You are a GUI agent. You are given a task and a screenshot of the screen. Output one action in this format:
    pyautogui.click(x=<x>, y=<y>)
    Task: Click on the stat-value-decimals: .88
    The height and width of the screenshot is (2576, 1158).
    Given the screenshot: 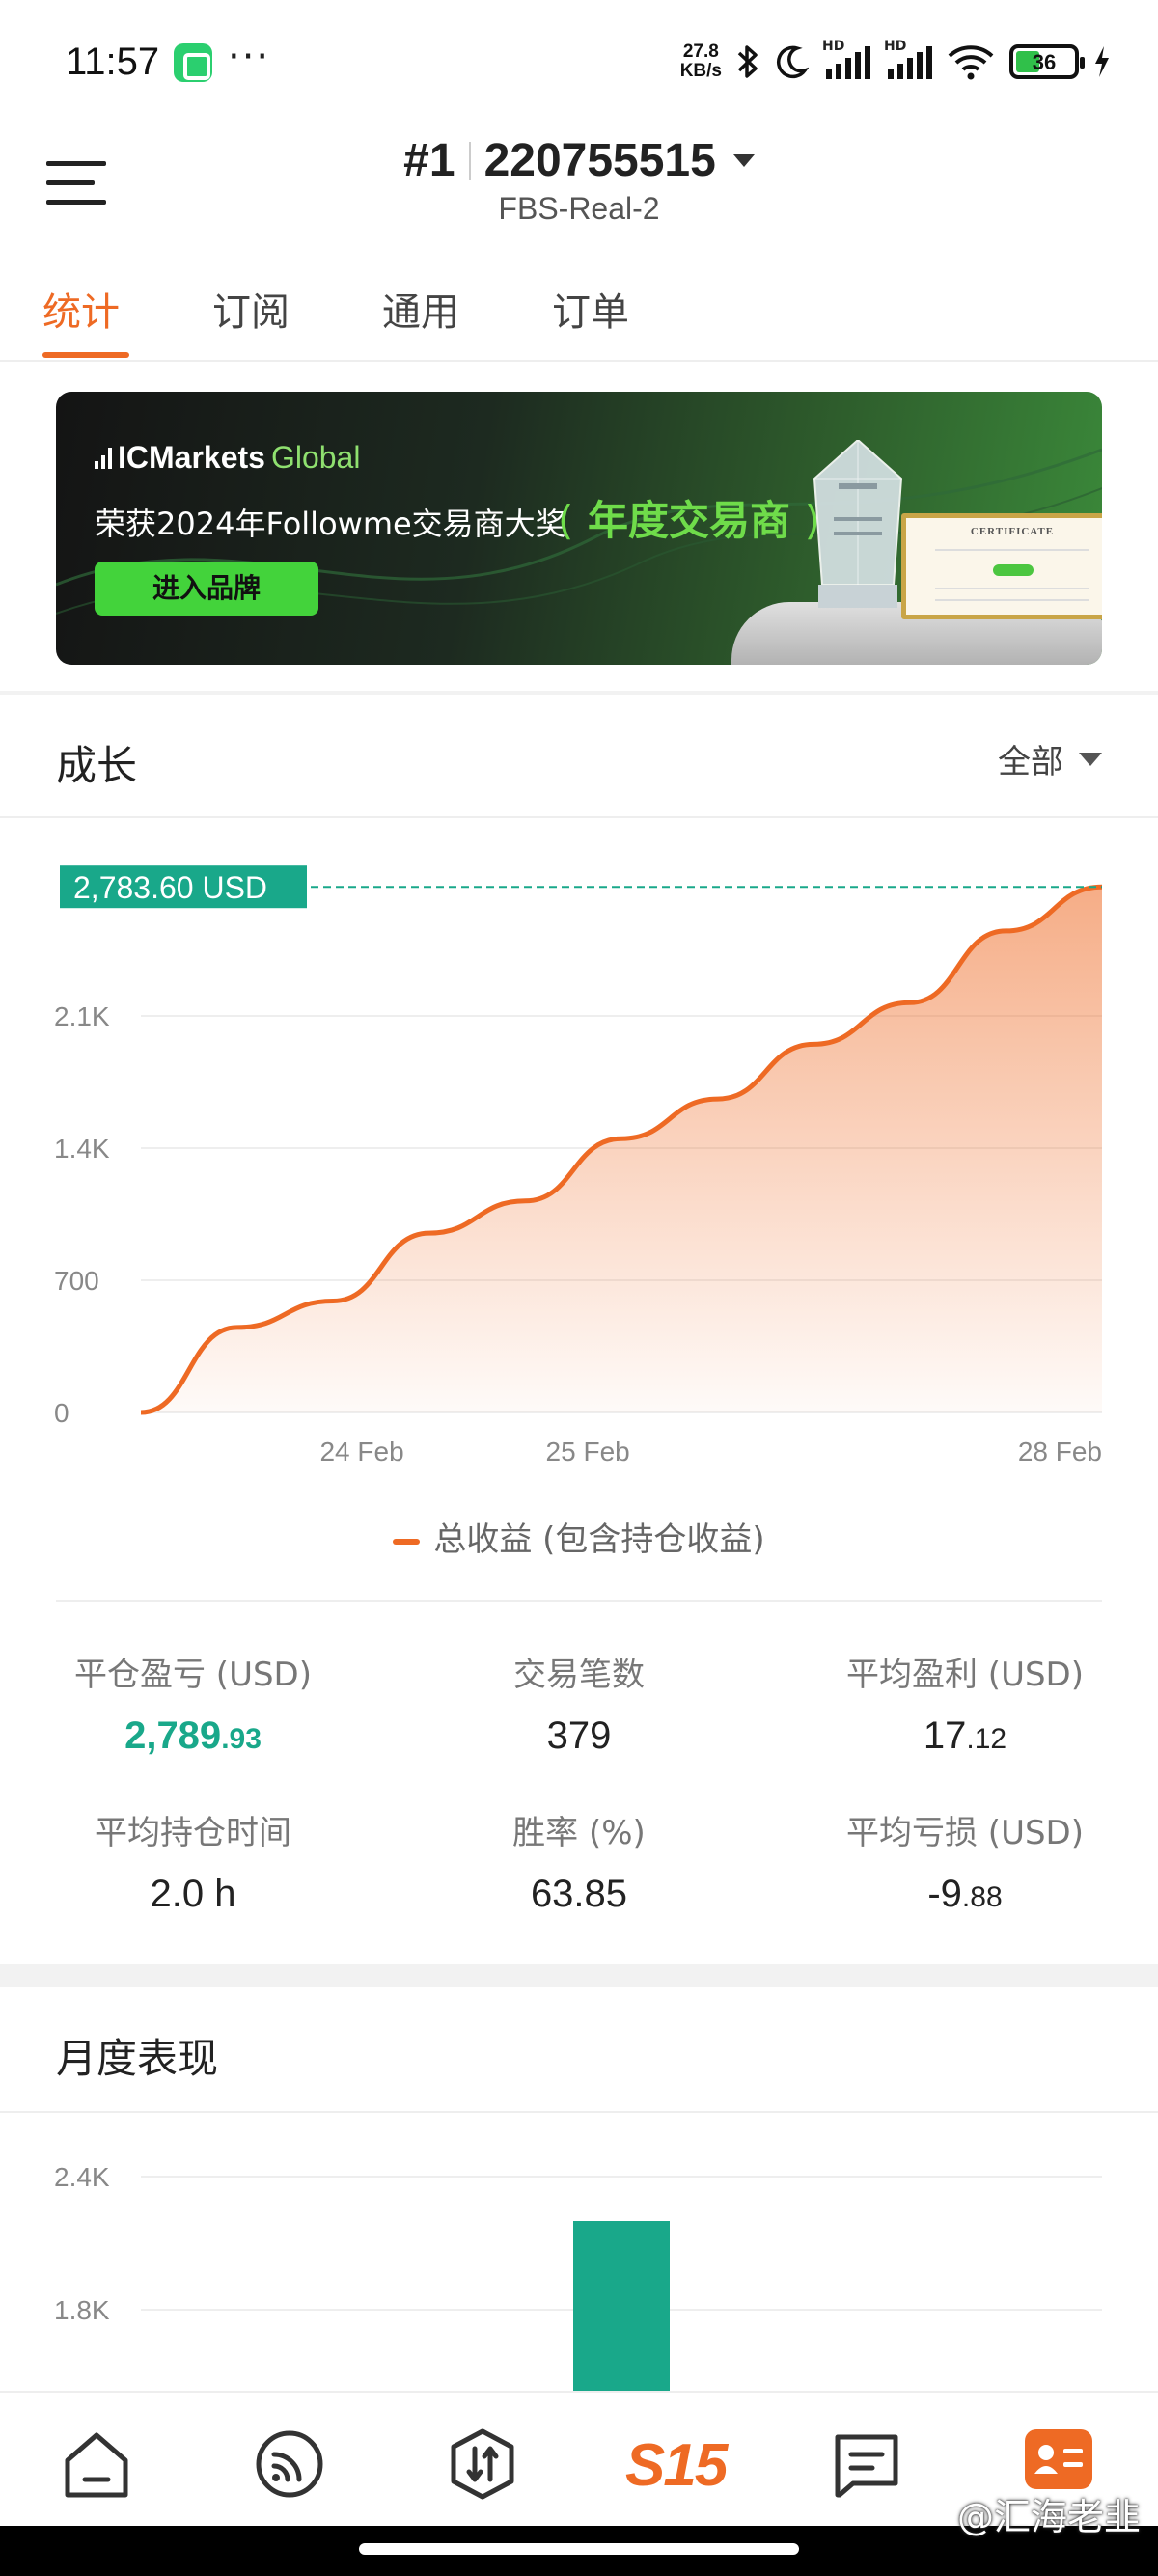 What is the action you would take?
    pyautogui.click(x=982, y=1897)
    